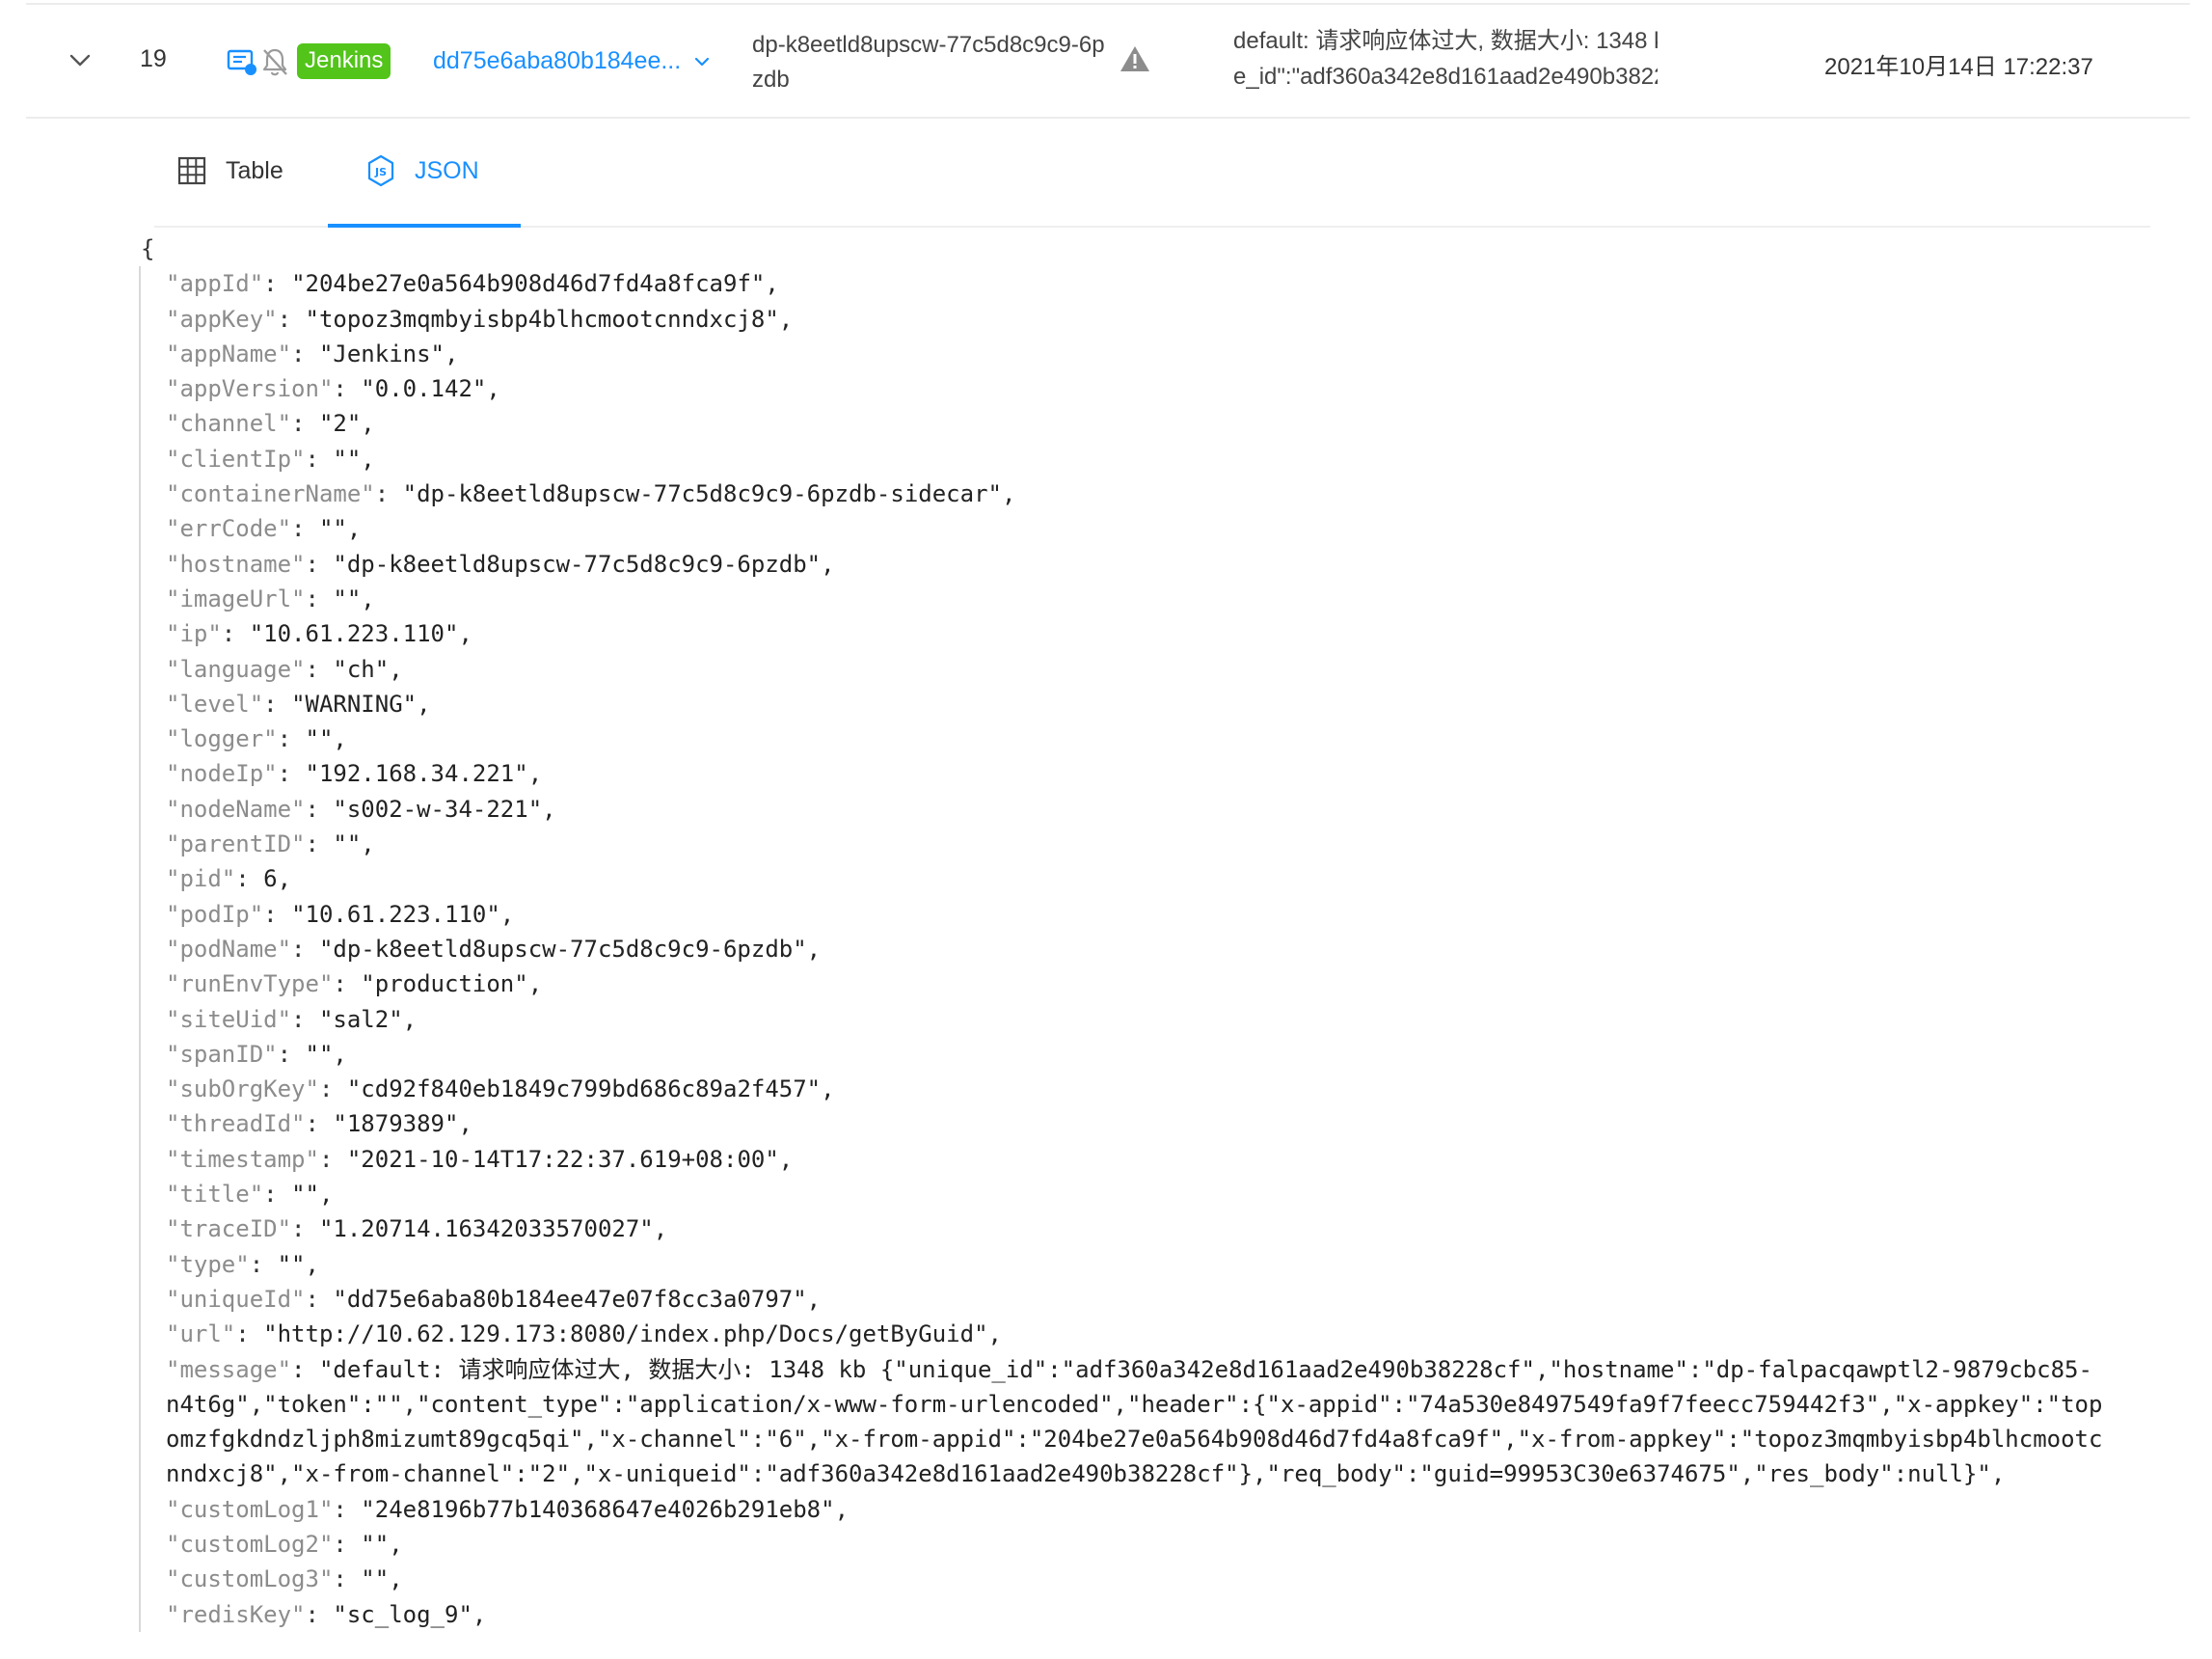 The image size is (2212, 1659). I want to click on json-field: "appVersion": "0.0.142",, so click(333, 389).